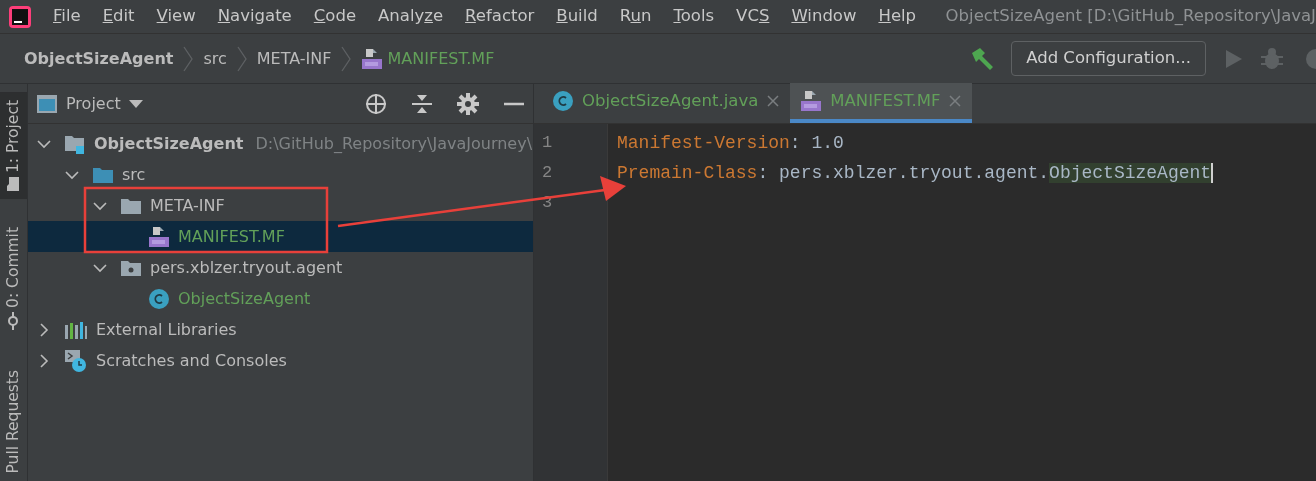  What do you see at coordinates (885, 100) in the screenshot?
I see `tab-label: MANIFEST.MF` at bounding box center [885, 100].